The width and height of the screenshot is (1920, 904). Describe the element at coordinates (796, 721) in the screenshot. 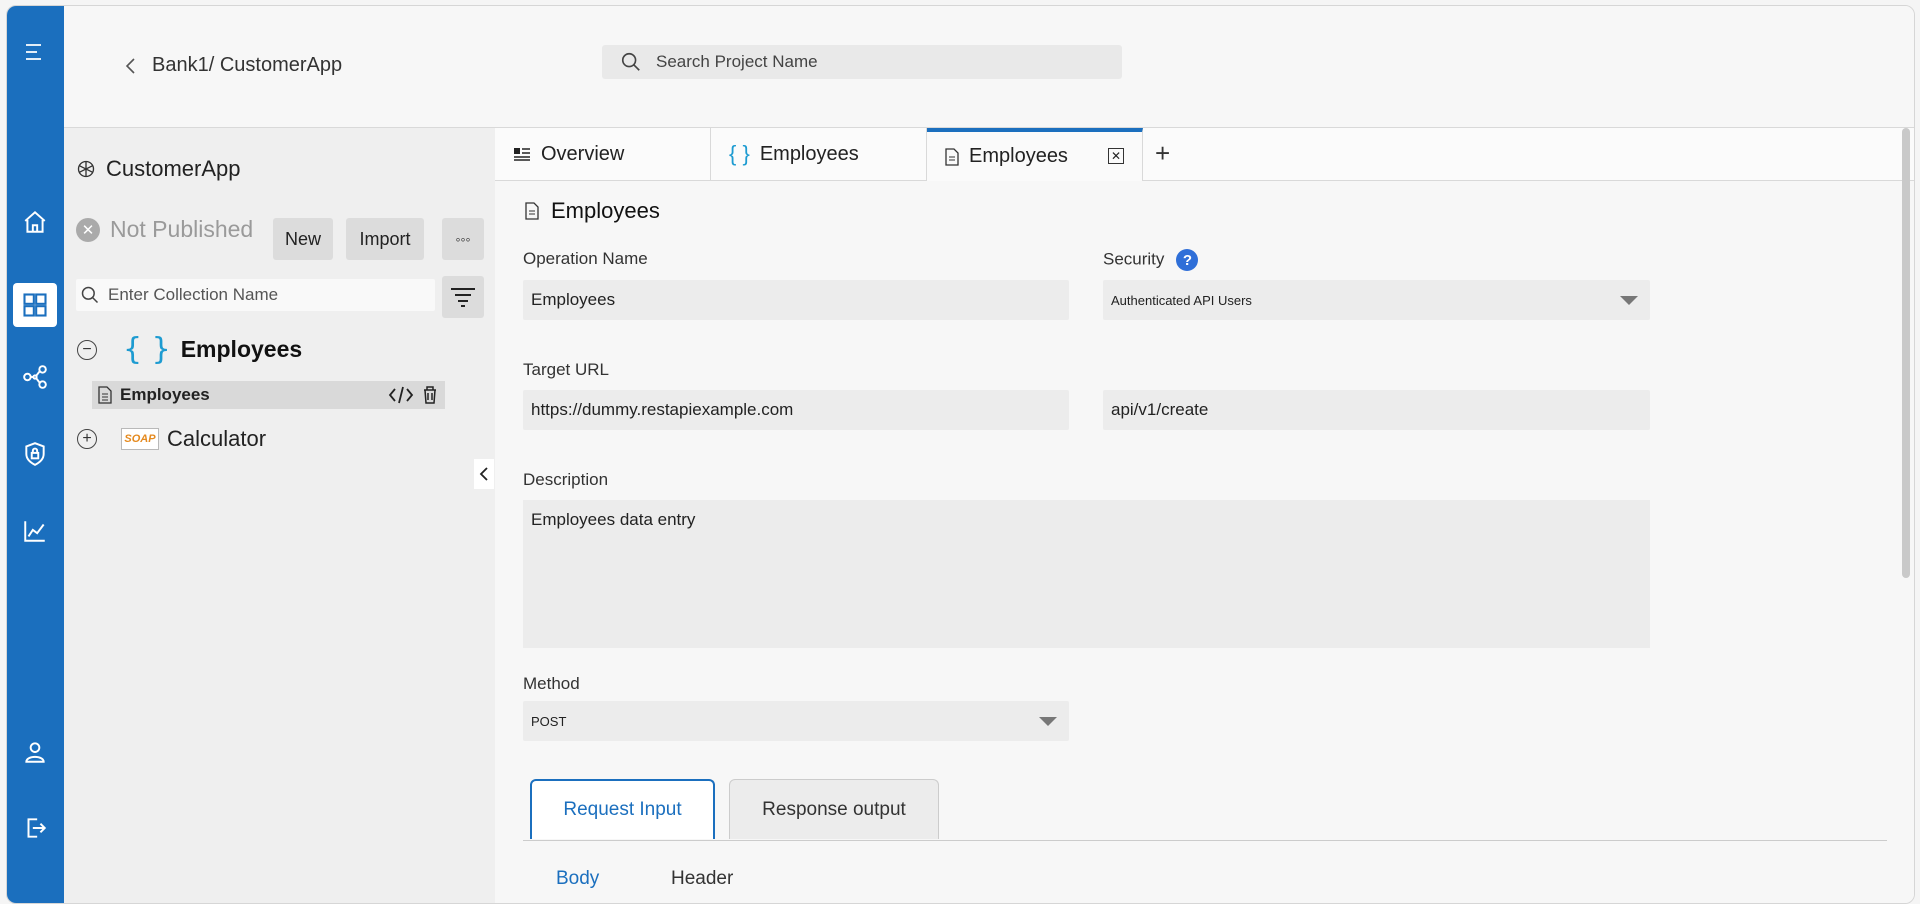

I see `method-select: POST` at that location.